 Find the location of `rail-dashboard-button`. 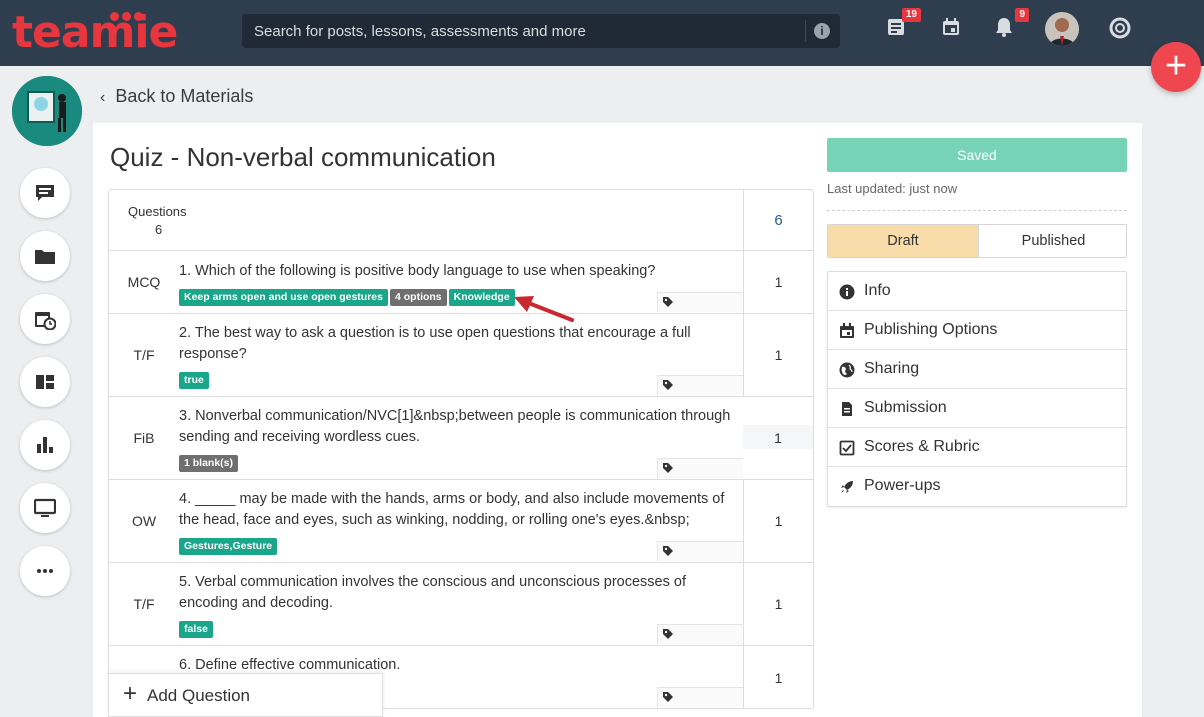

rail-dashboard-button is located at coordinates (45, 382).